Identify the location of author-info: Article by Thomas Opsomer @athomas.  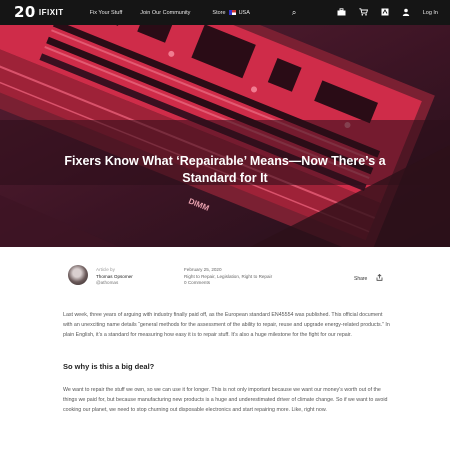
(114, 277).